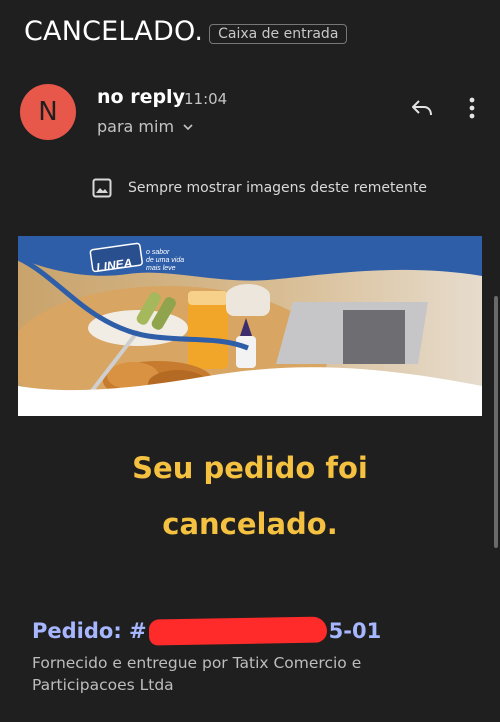  What do you see at coordinates (89, 631) in the screenshot?
I see `order-label: Pedido: #` at bounding box center [89, 631].